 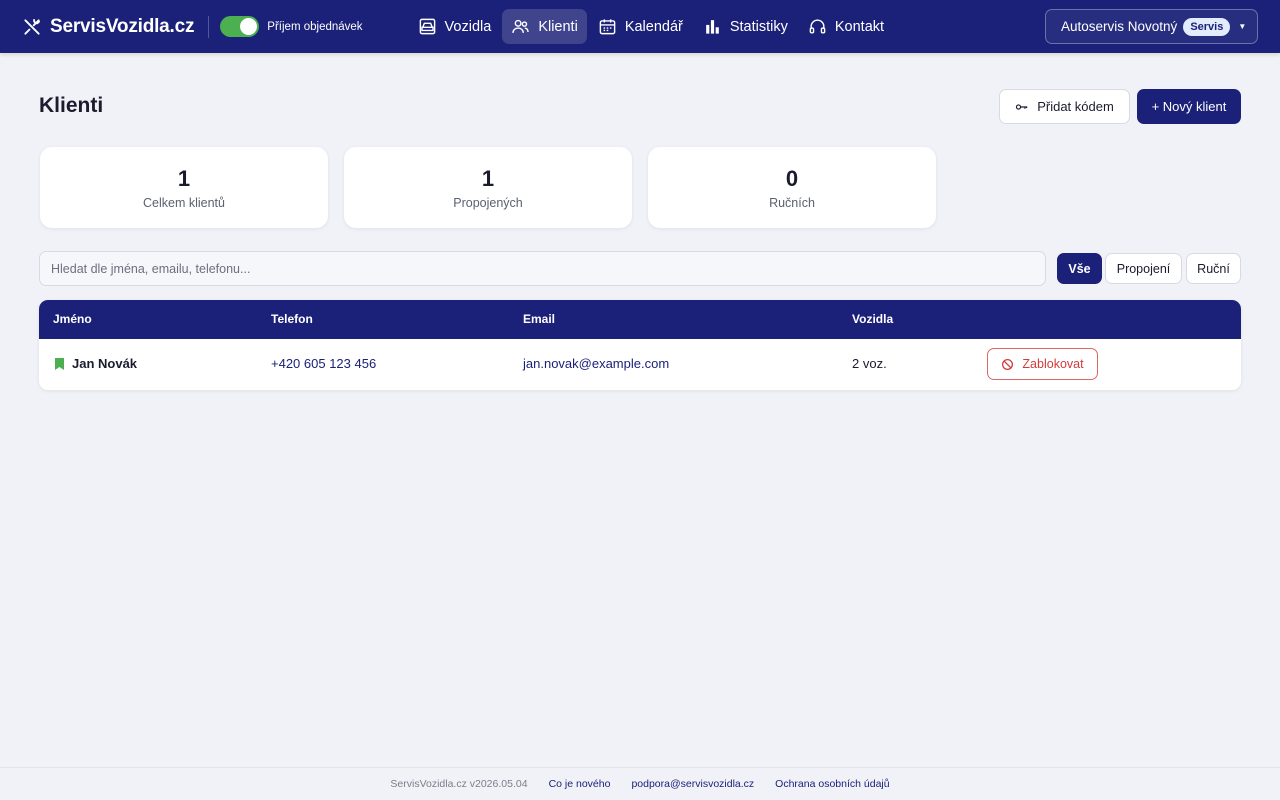 What do you see at coordinates (692, 784) in the screenshot?
I see `footer-link-support-email: podpora@servisvozidla.cz` at bounding box center [692, 784].